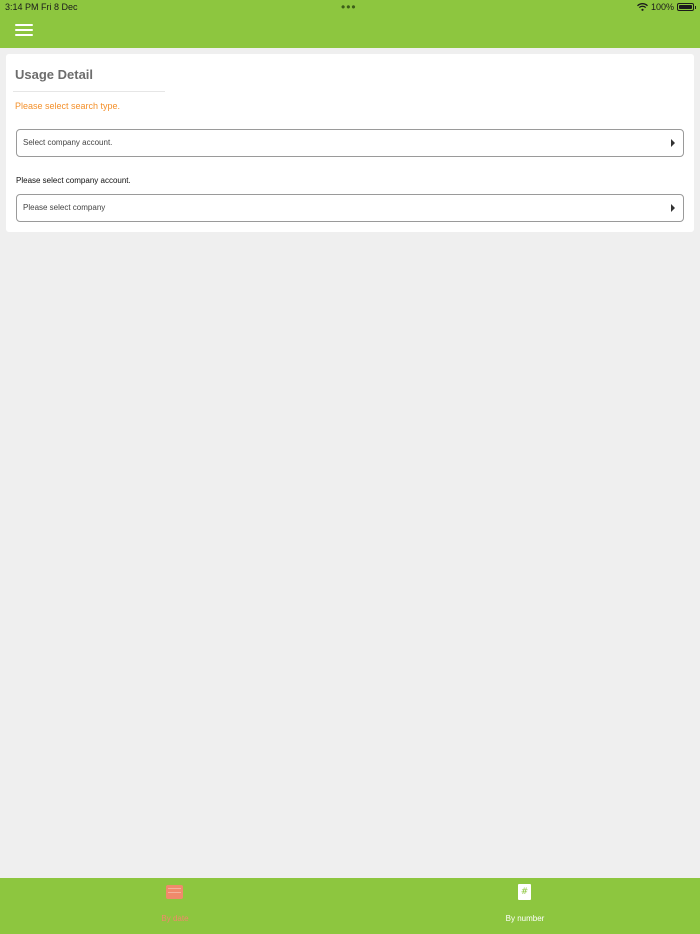 The image size is (700, 934). What do you see at coordinates (525, 918) in the screenshot?
I see `tab-by-number-label: By number` at bounding box center [525, 918].